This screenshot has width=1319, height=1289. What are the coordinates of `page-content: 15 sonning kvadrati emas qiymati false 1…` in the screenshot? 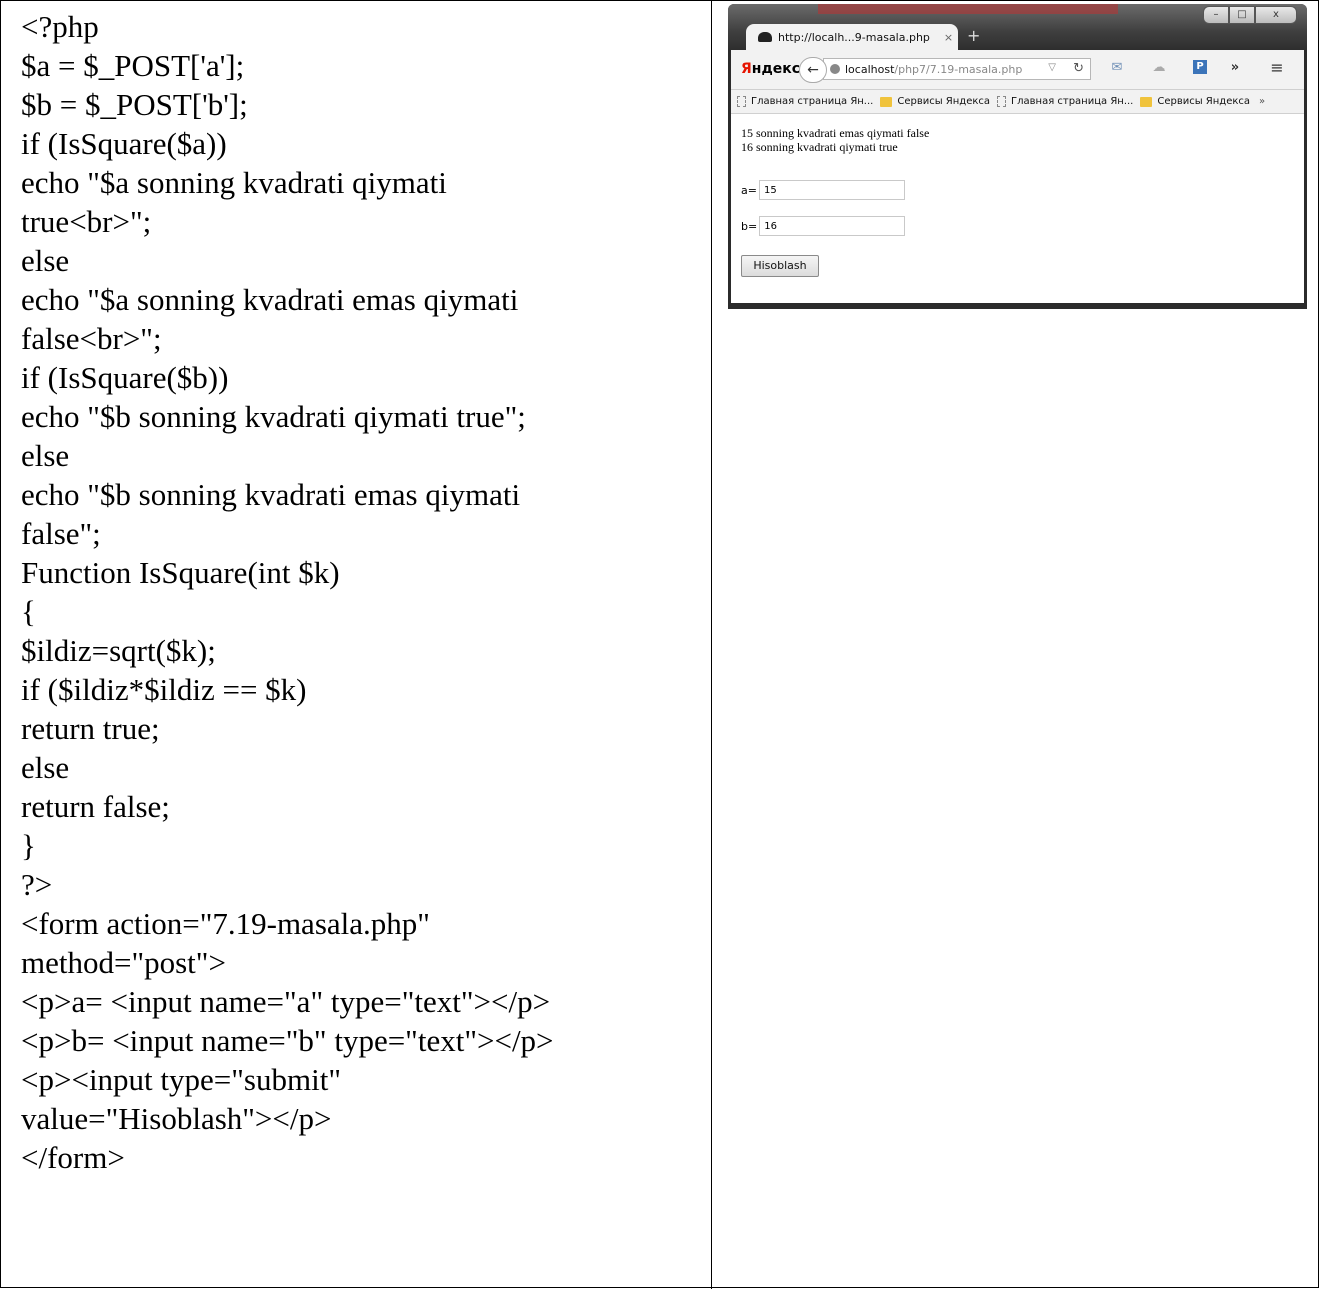 It's located at (1017, 208).